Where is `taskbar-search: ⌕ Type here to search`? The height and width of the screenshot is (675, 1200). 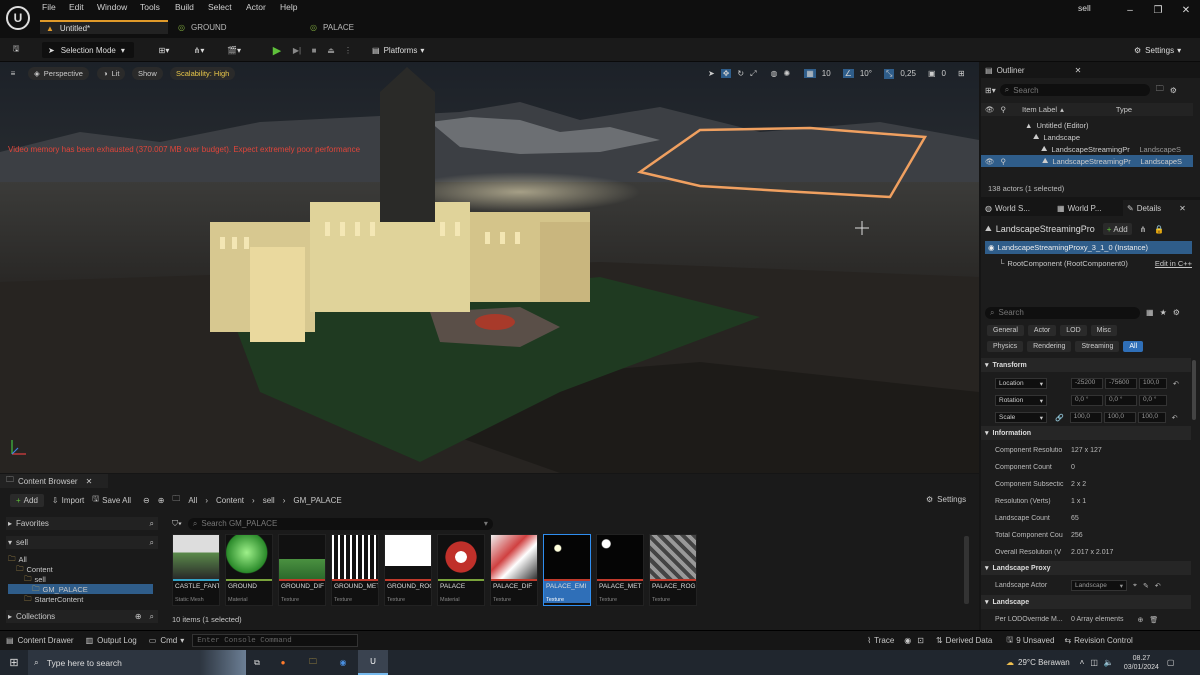
taskbar-search: ⌕ Type here to search is located at coordinates (114, 662).